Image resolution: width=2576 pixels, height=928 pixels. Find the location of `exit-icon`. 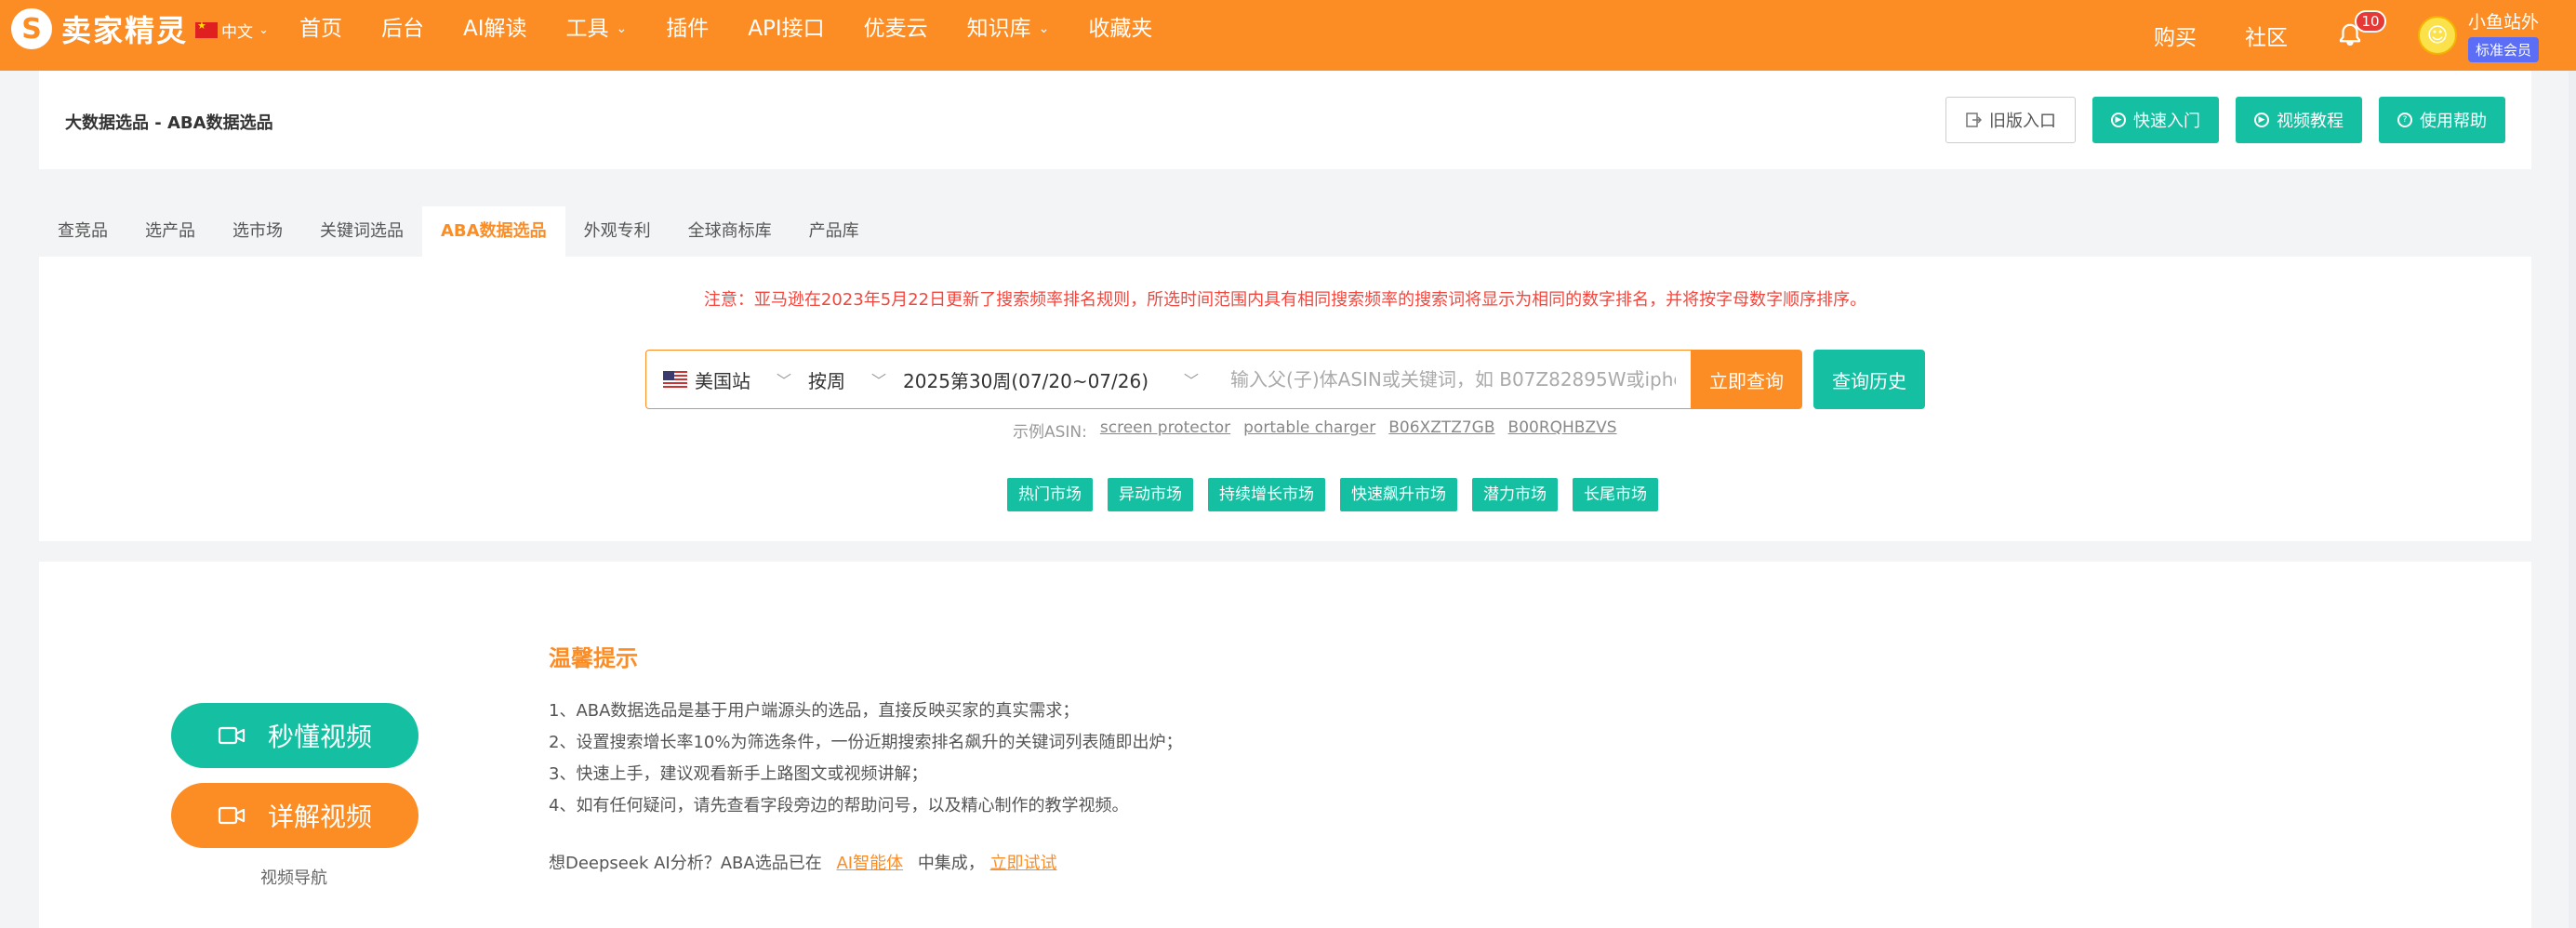

exit-icon is located at coordinates (1974, 120).